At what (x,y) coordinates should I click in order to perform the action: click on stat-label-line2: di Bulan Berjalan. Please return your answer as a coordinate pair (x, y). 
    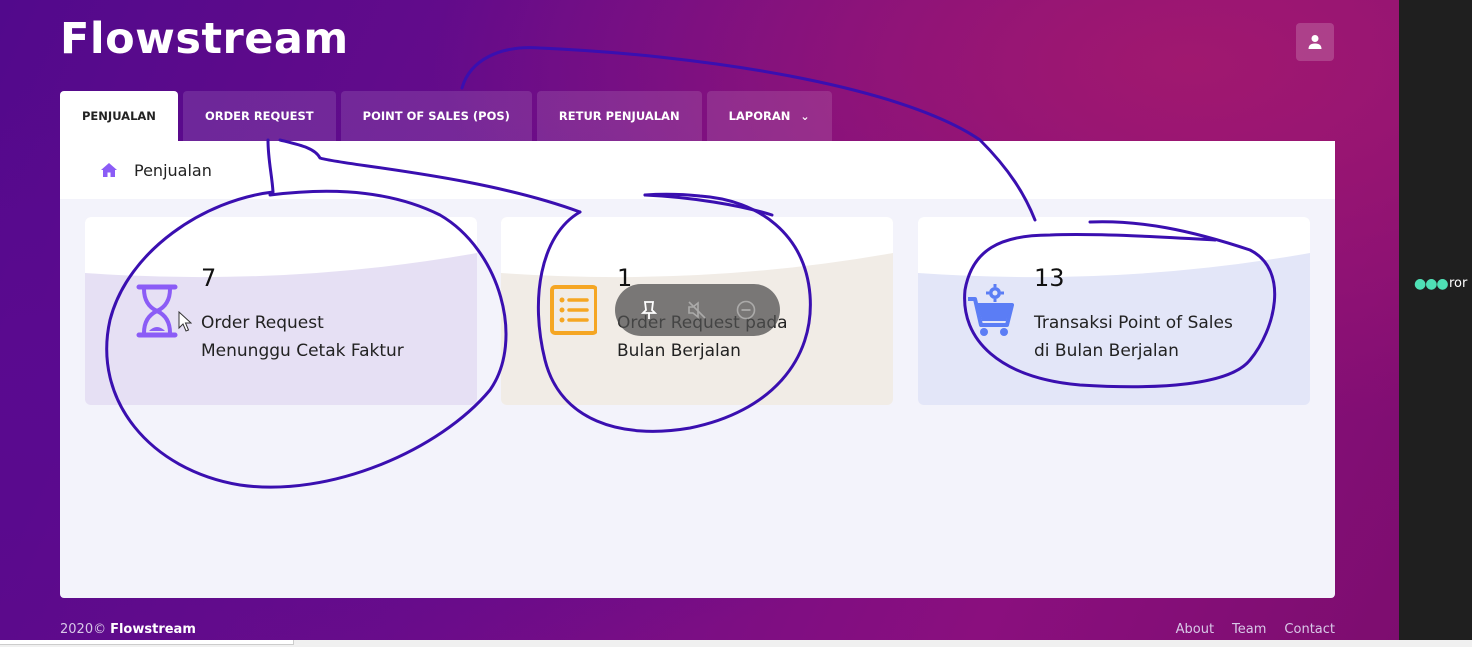
    Looking at the image, I should click on (1106, 351).